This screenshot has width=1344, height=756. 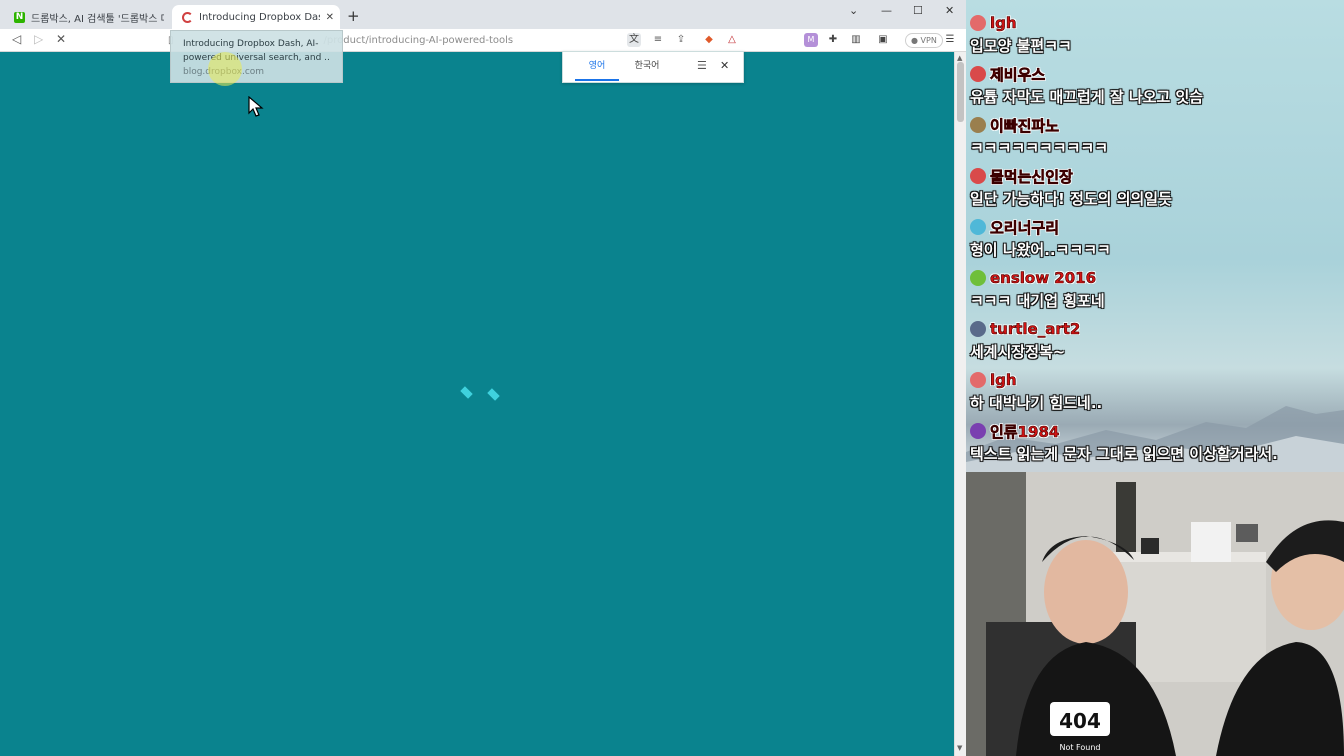 What do you see at coordinates (928, 40) in the screenshot?
I see `vpn-label: VPN` at bounding box center [928, 40].